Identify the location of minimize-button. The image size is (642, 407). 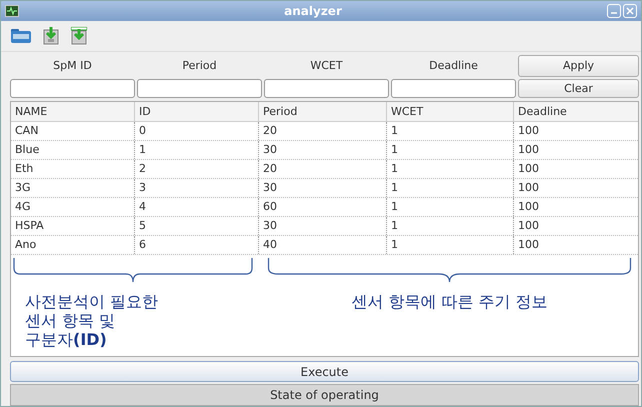
(614, 11).